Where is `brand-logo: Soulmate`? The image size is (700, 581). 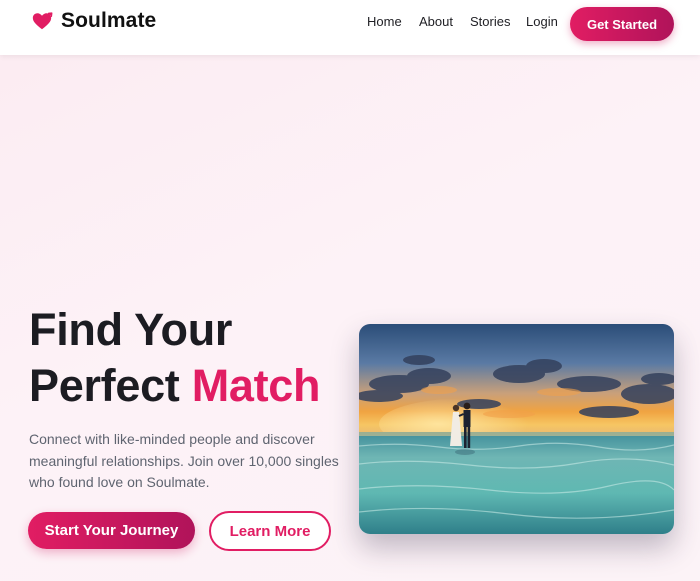 brand-logo: Soulmate is located at coordinates (93, 21).